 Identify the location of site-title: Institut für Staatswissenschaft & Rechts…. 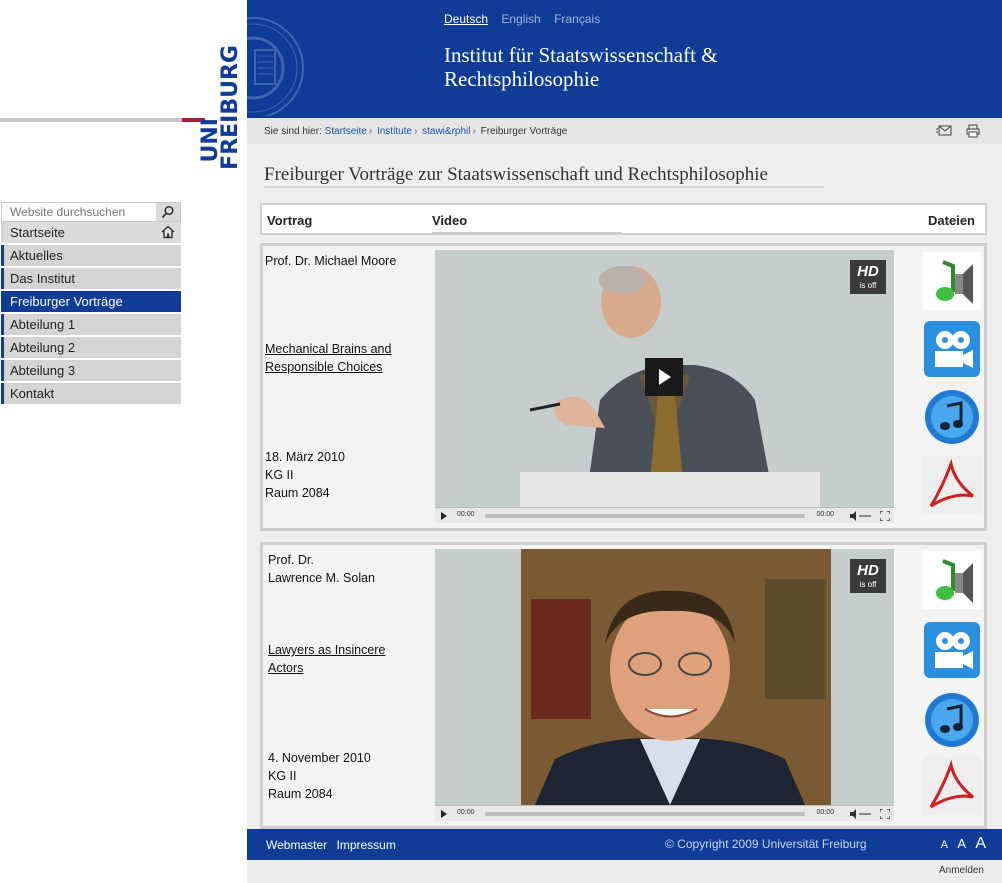
(654, 67).